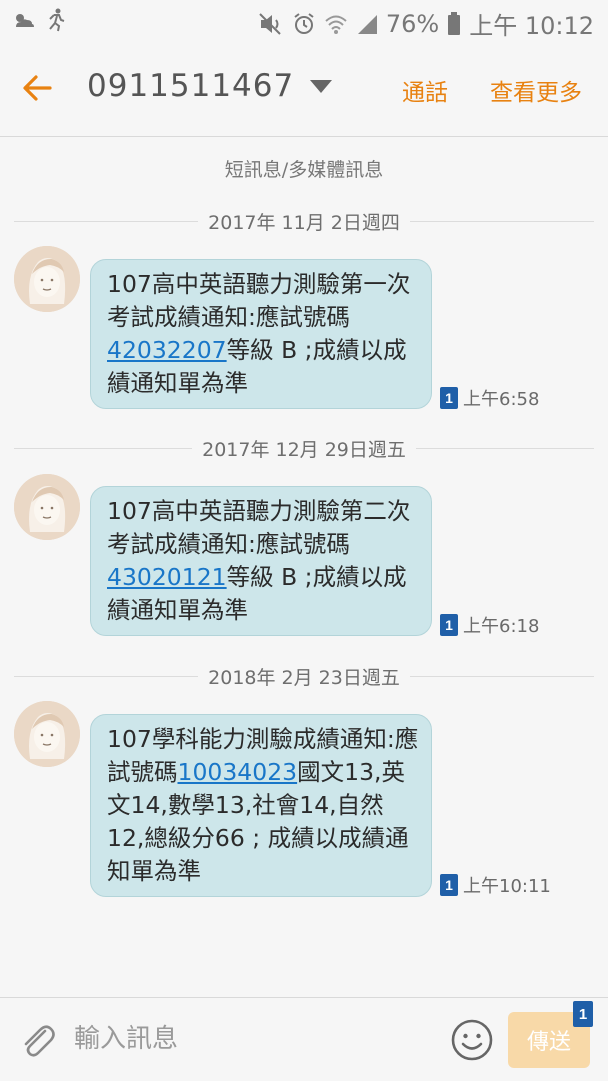 Image resolution: width=608 pixels, height=1081 pixels. Describe the element at coordinates (412, 23) in the screenshot. I see `battery-percent: 76%` at that location.